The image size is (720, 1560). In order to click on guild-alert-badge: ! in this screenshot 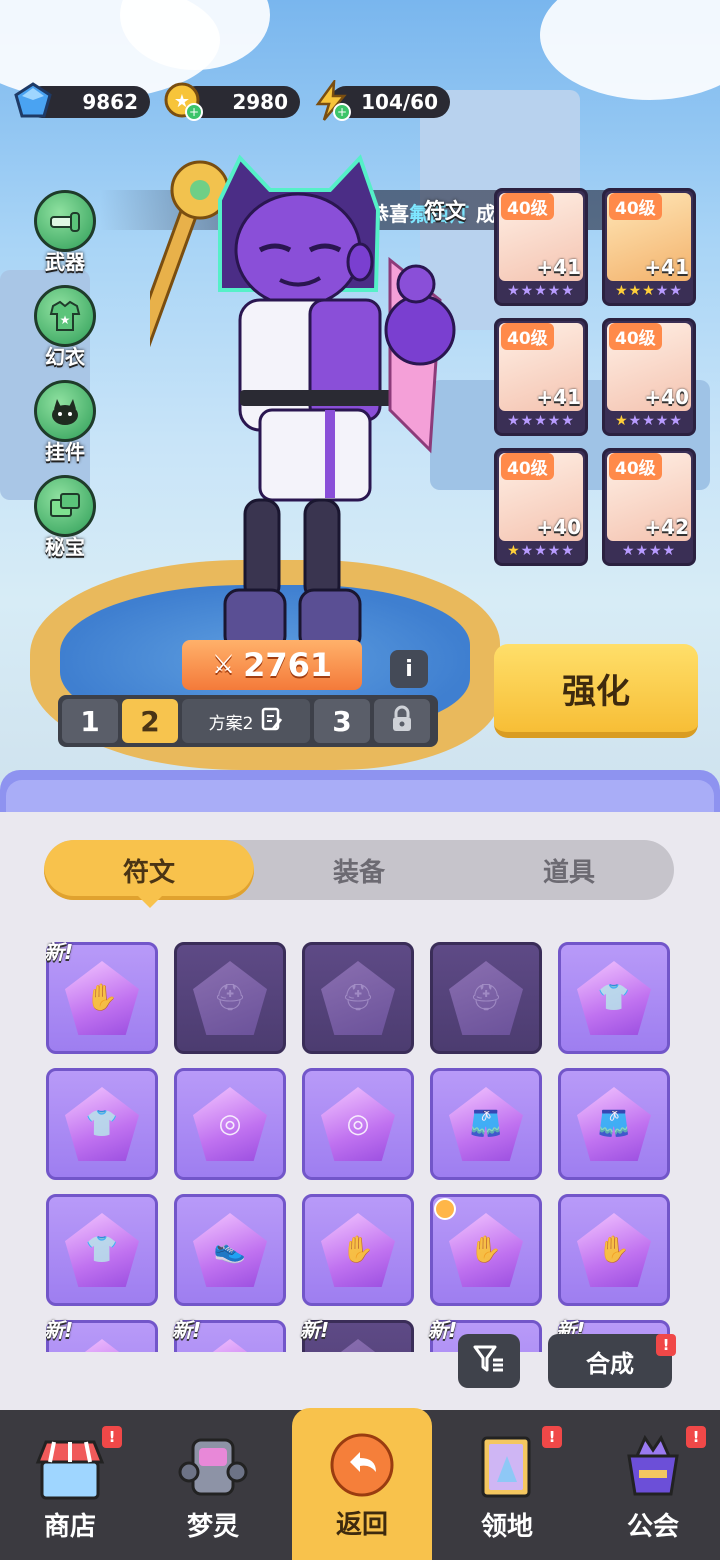, I will do `click(696, 1437)`.